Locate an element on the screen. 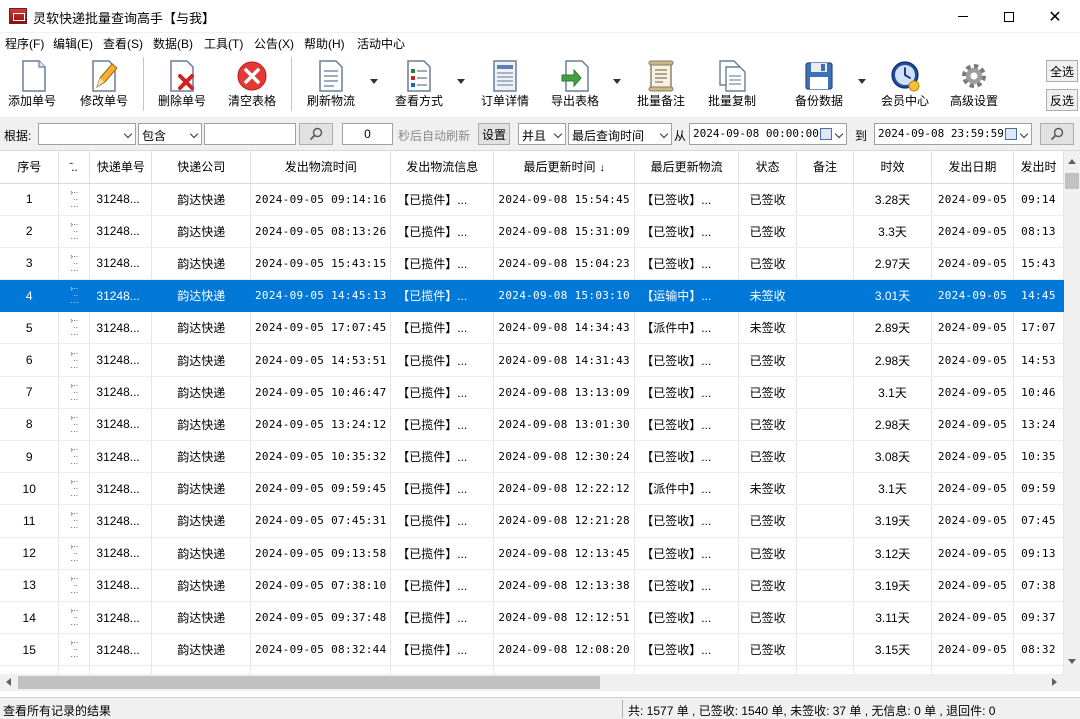 This screenshot has width=1080, height=719. view-mode-button: 查看方式 is located at coordinates (419, 84).